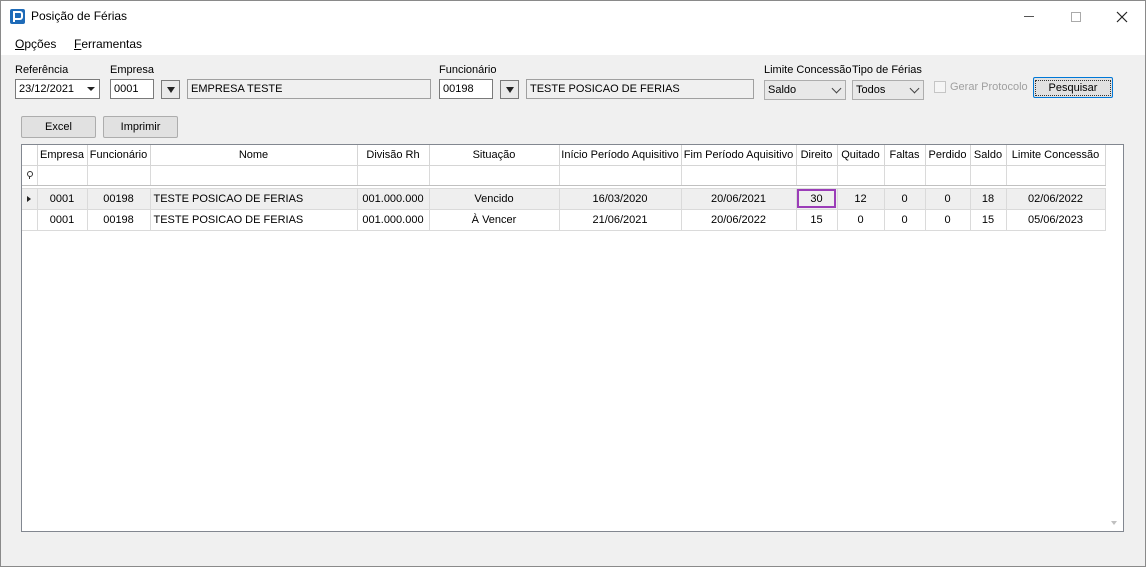  I want to click on table-cell: À Vencer, so click(494, 220).